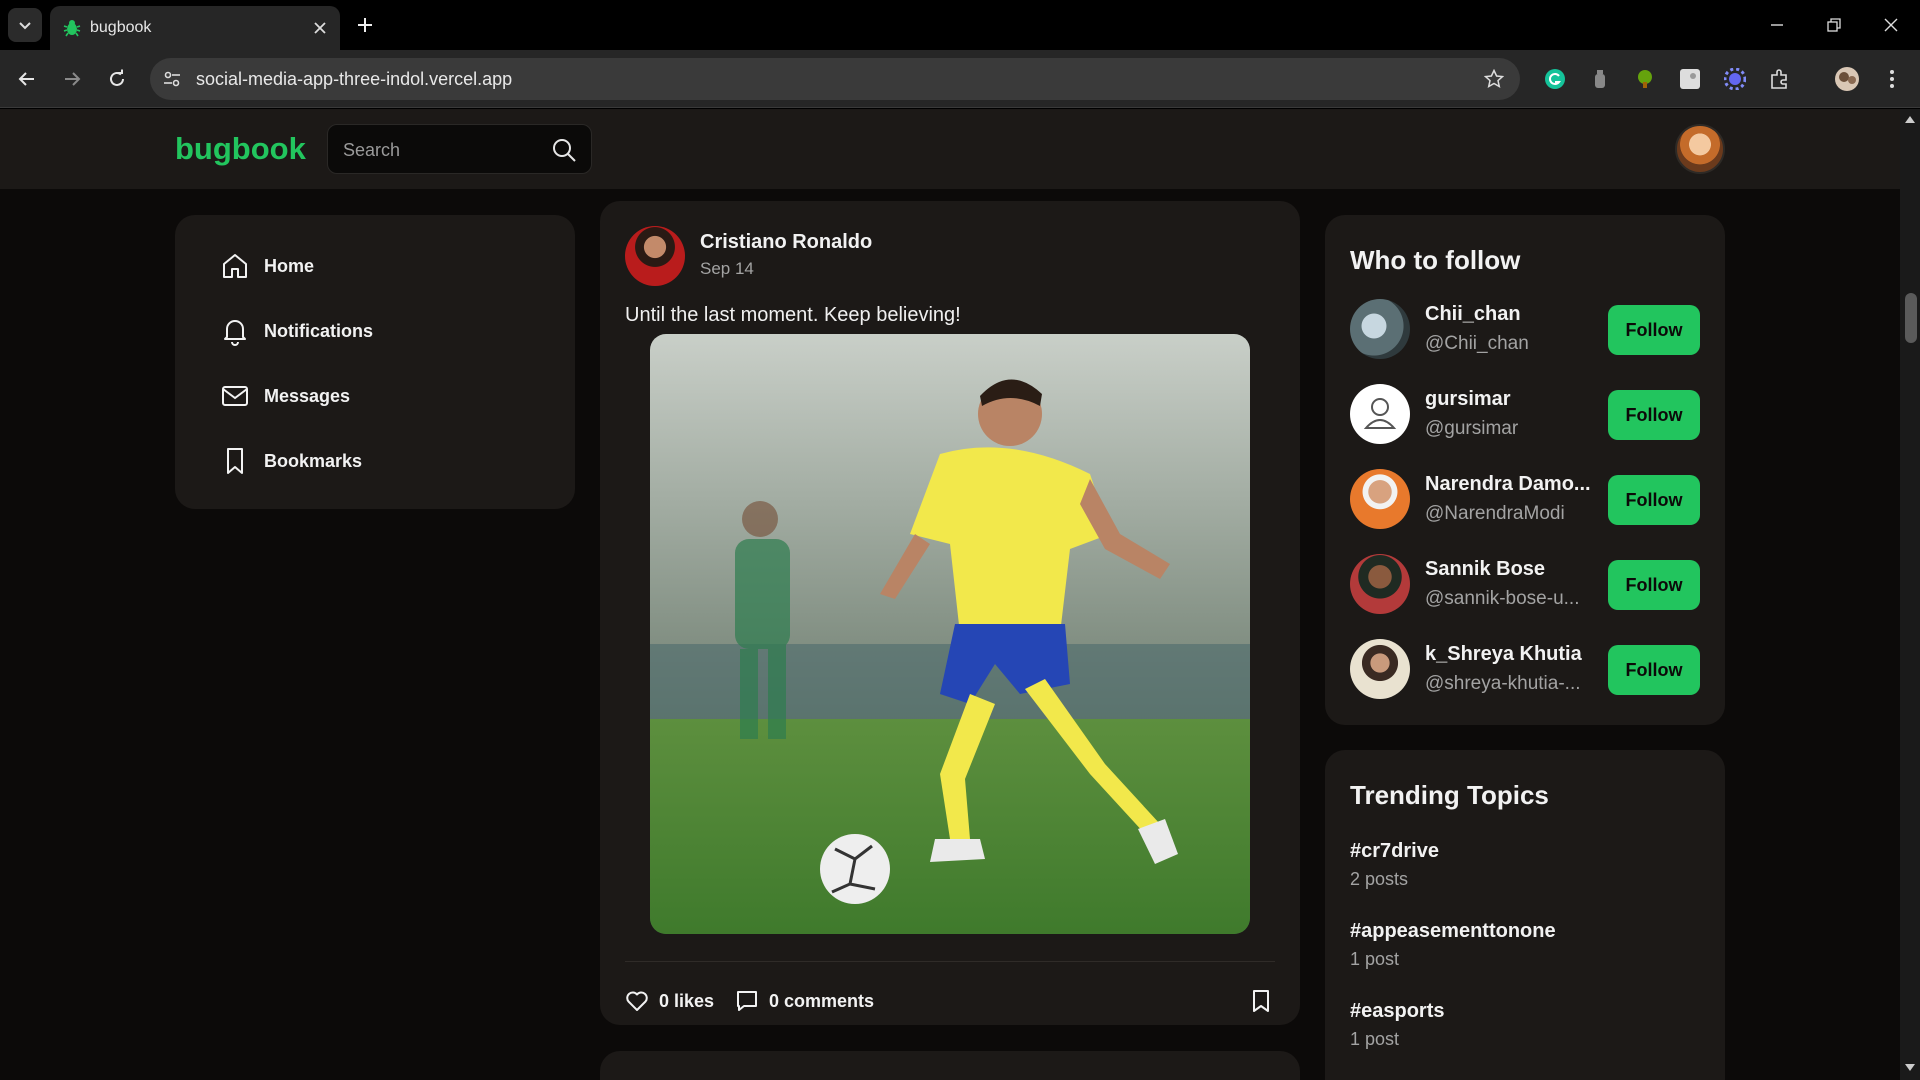 The height and width of the screenshot is (1080, 1920). Describe the element at coordinates (235, 333) in the screenshot. I see `bell-icon` at that location.